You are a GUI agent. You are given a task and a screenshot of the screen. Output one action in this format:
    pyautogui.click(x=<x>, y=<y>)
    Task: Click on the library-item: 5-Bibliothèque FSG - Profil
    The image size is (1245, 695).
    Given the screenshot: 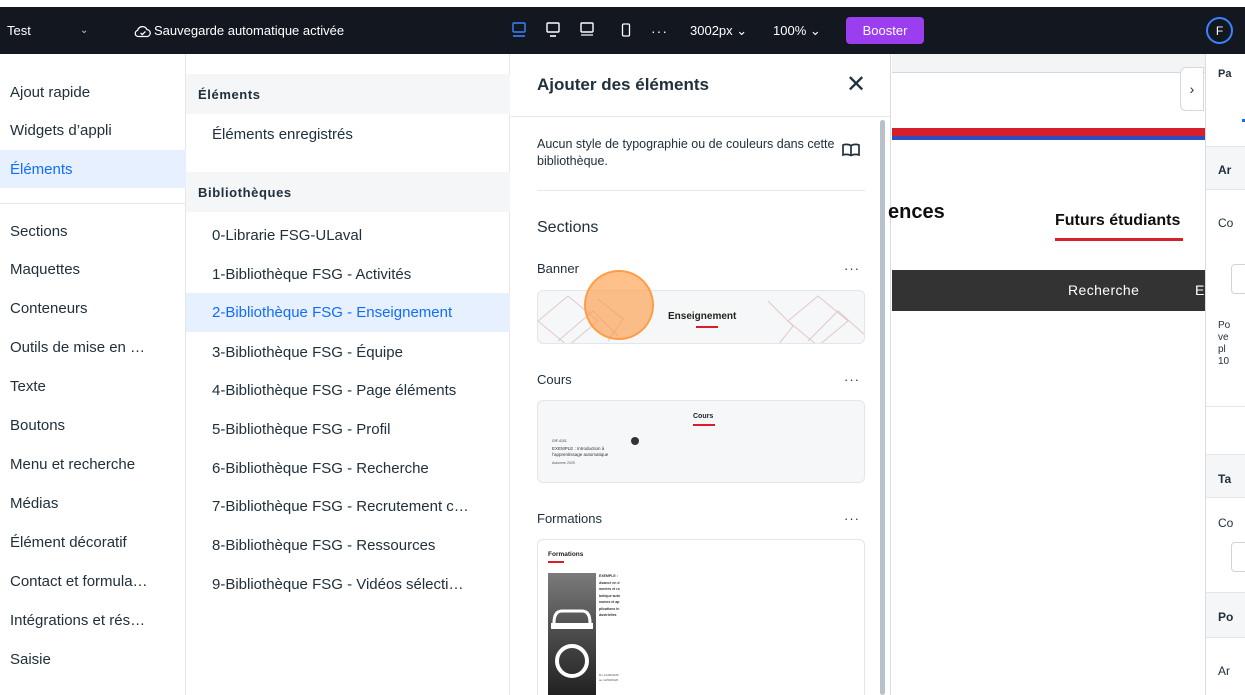 What is the action you would take?
    pyautogui.click(x=348, y=429)
    